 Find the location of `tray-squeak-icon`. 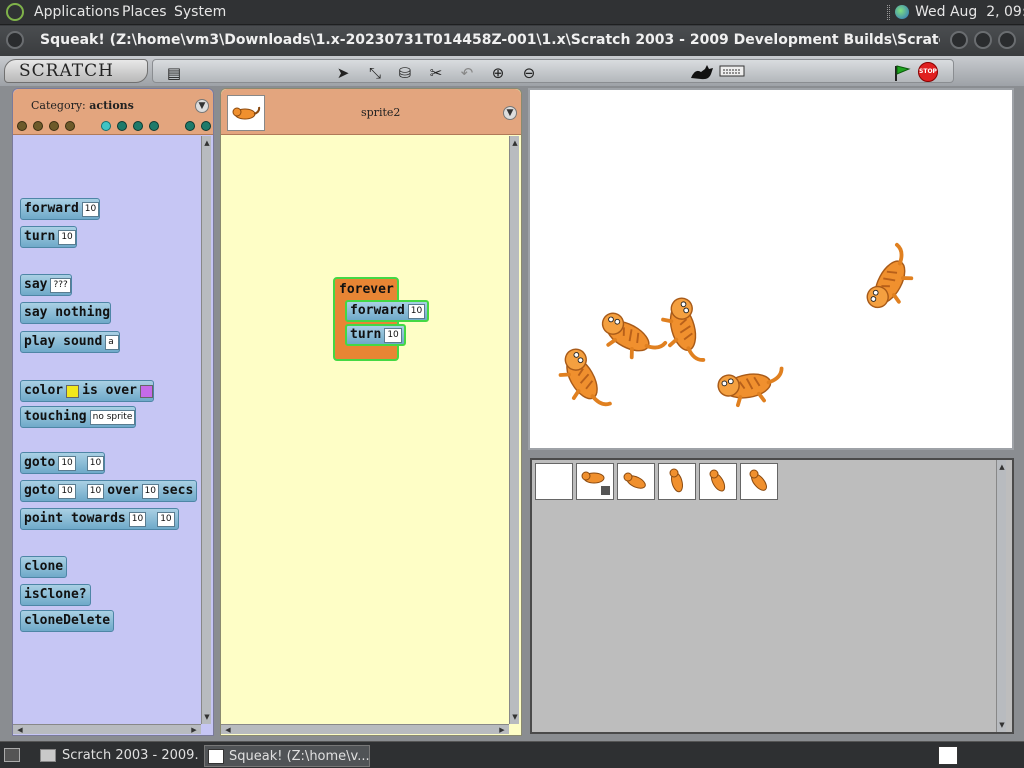

tray-squeak-icon is located at coordinates (948, 755).